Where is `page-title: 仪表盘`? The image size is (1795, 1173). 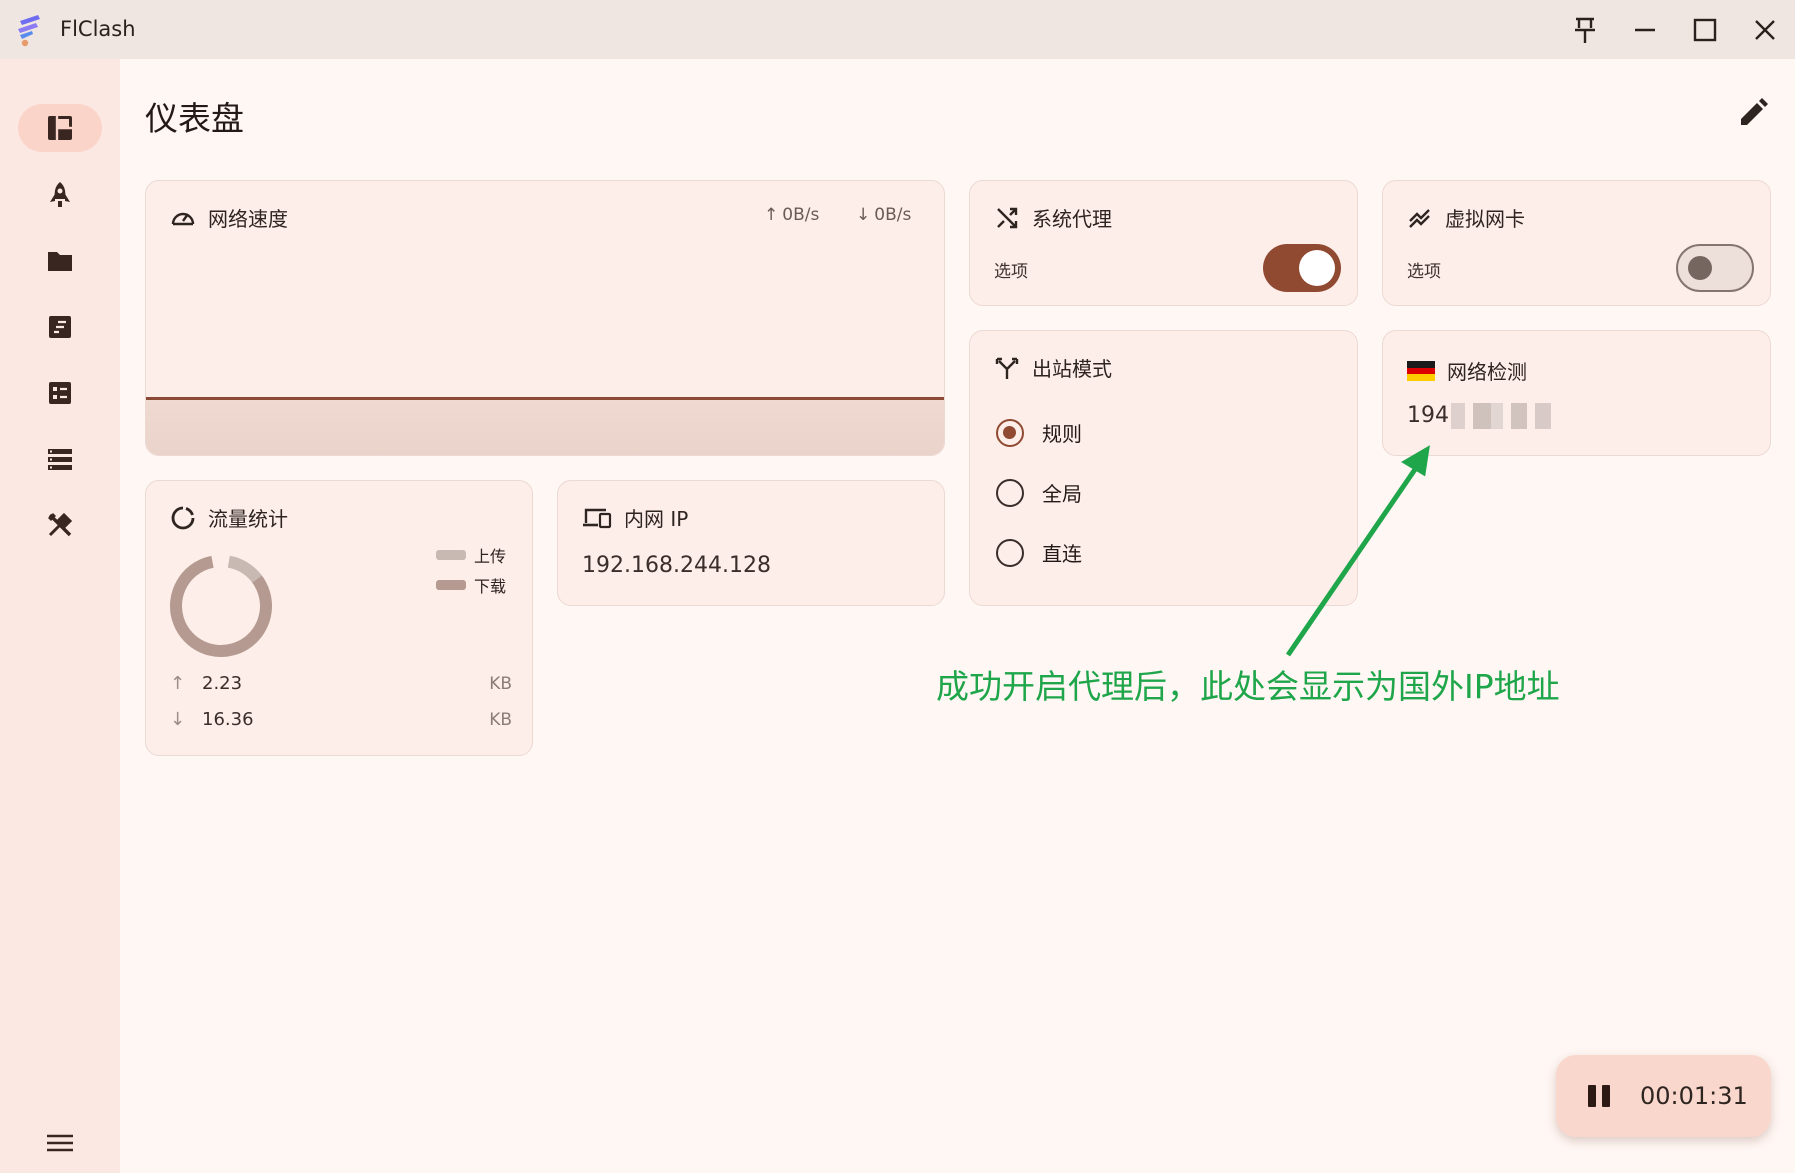
page-title: 仪表盘 is located at coordinates (194, 118).